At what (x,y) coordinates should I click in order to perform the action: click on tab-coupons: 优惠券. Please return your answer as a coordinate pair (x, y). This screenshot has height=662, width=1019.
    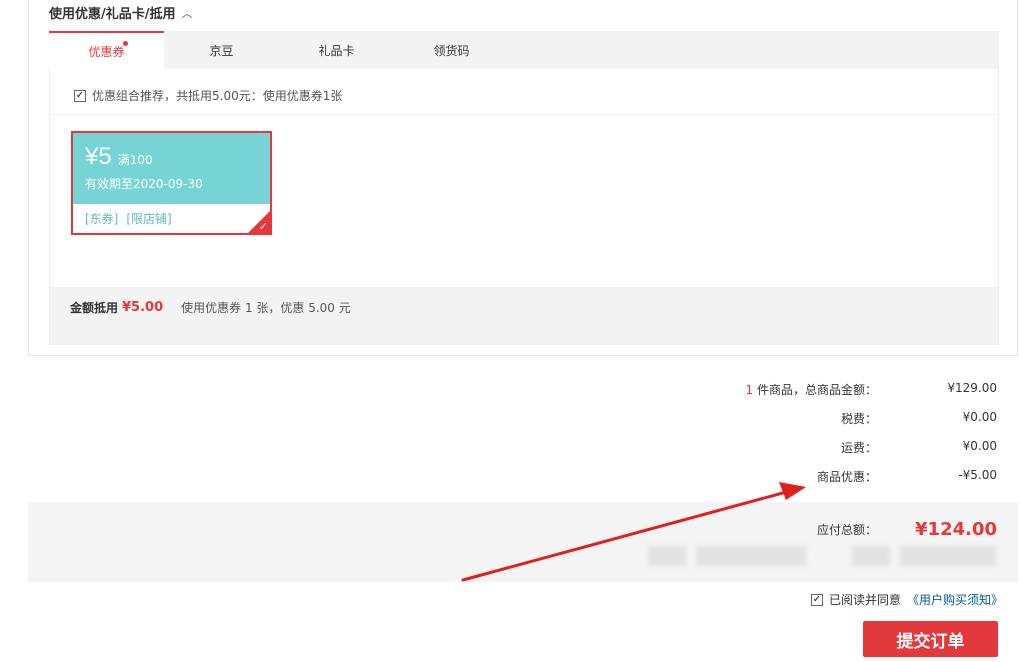
    Looking at the image, I should click on (106, 50).